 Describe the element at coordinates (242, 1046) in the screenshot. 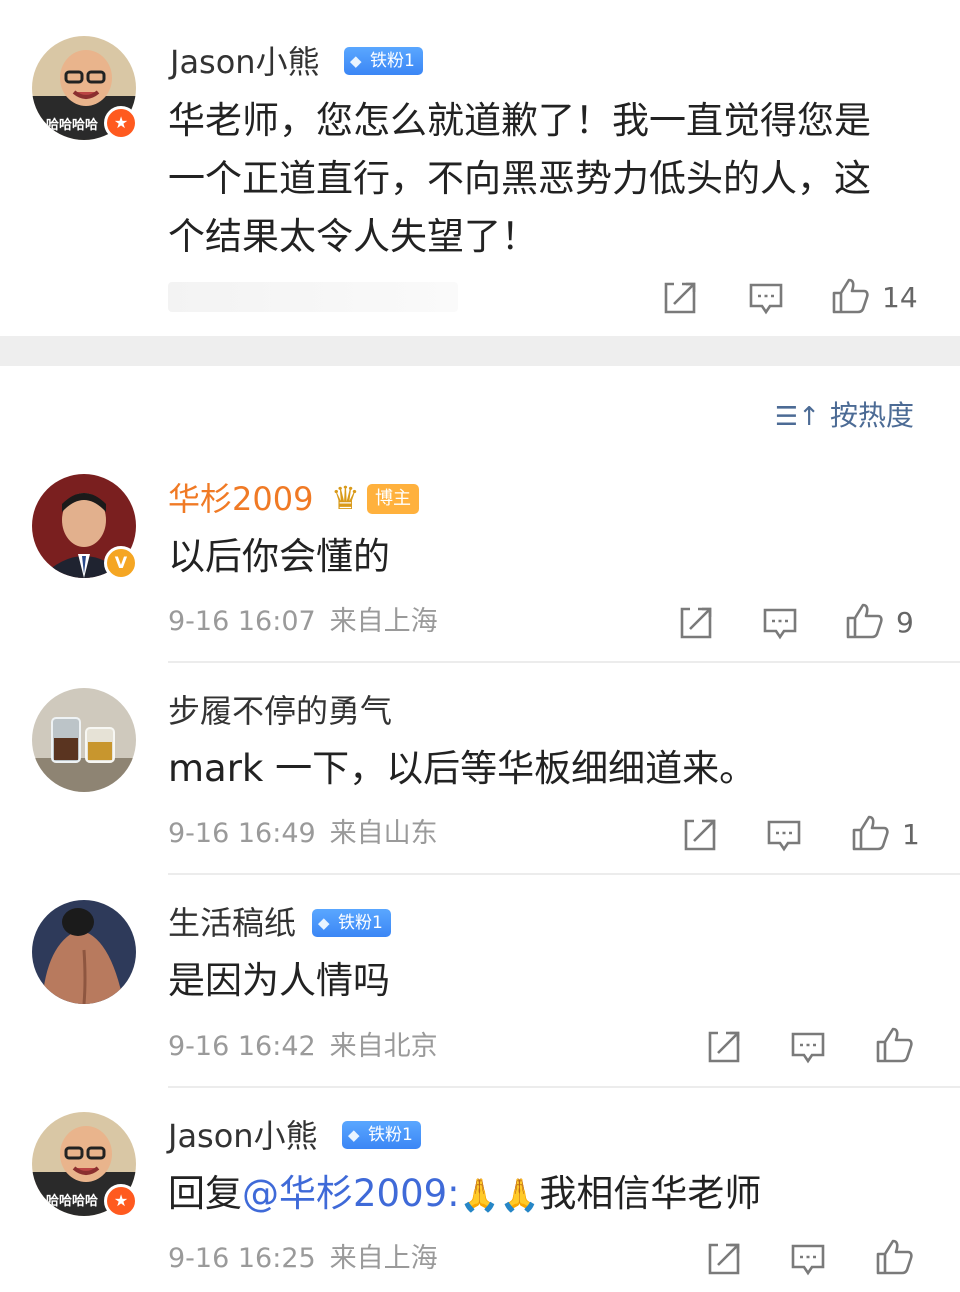

I see `comment-time: 9-16 16:42` at that location.